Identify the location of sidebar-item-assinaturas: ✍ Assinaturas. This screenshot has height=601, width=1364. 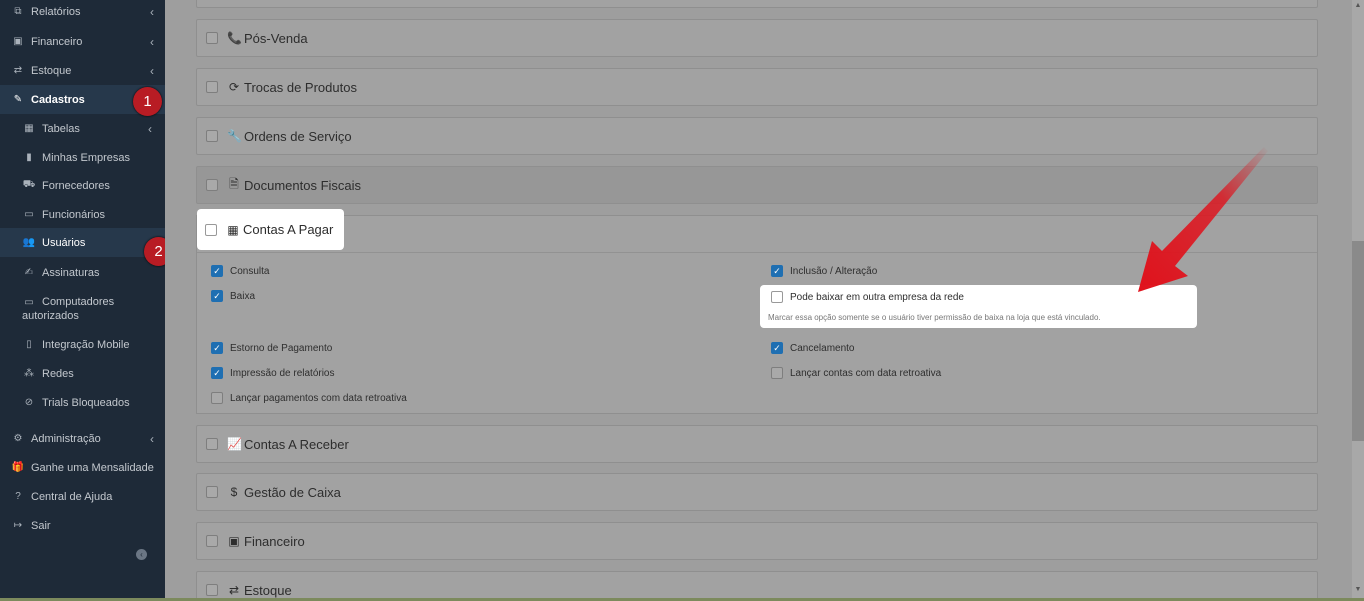
(82, 272).